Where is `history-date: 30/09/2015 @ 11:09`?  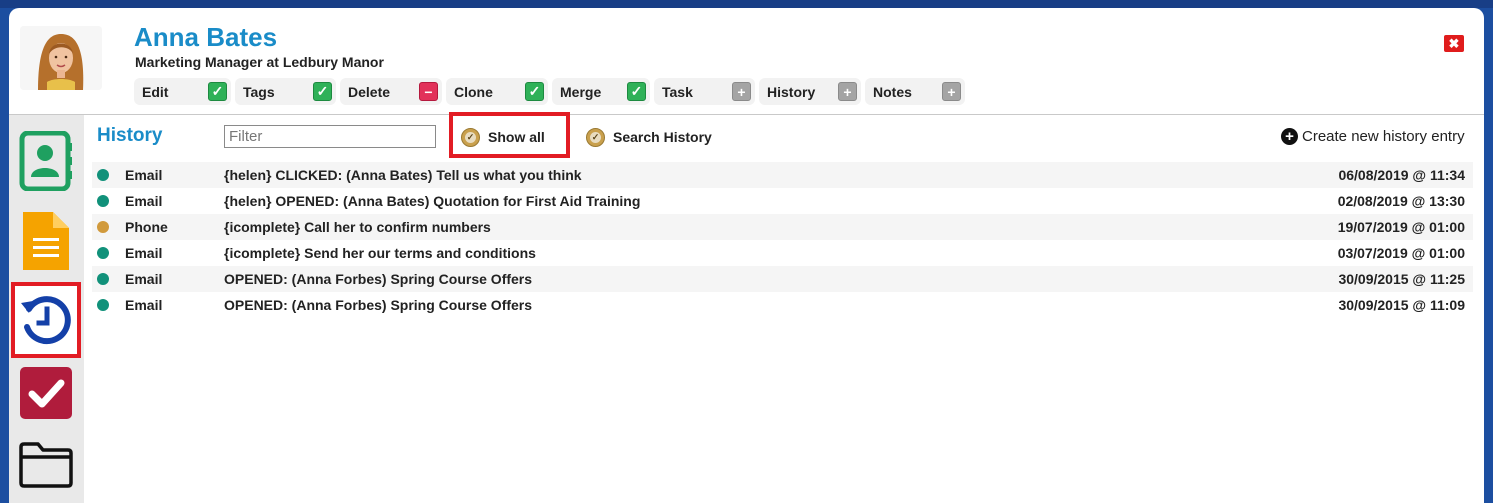
history-date: 30/09/2015 @ 11:09 is located at coordinates (1401, 305).